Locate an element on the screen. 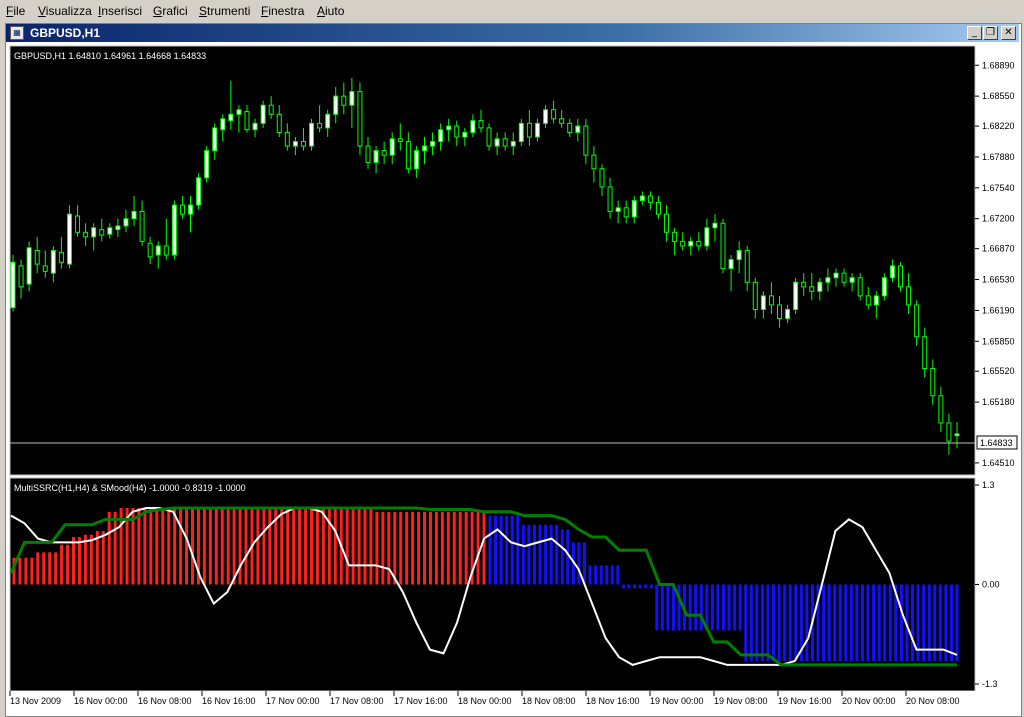 This screenshot has width=1024, height=717. time-tick-label: 20 Nov 08:00 is located at coordinates (933, 701).